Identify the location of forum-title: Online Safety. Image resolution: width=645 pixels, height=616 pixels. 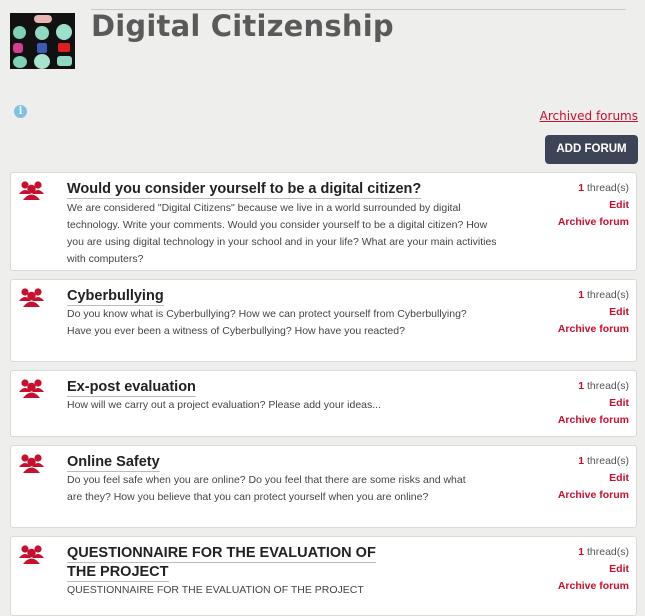
(257, 462).